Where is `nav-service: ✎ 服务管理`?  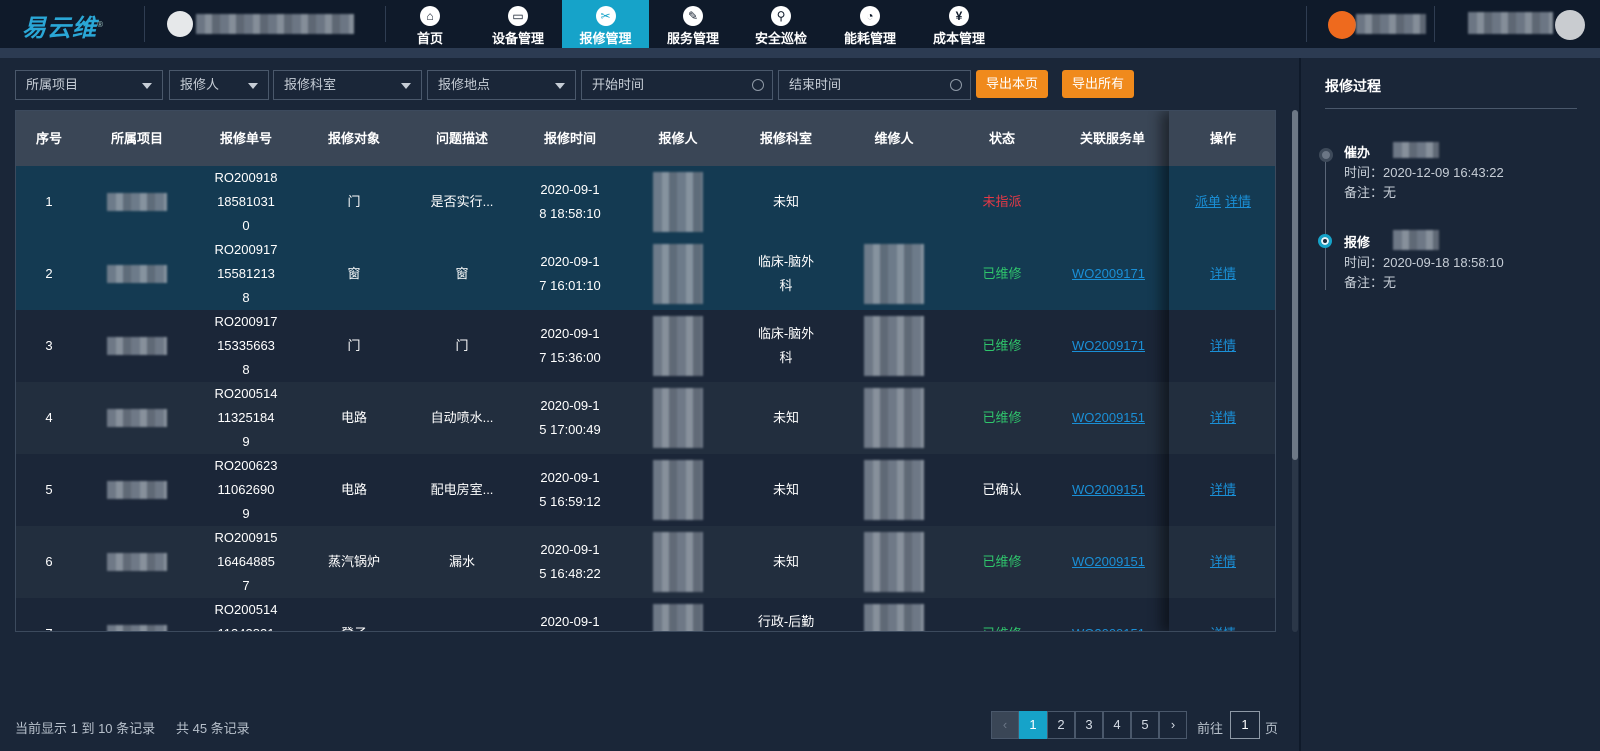
nav-service: ✎ 服务管理 is located at coordinates (693, 24).